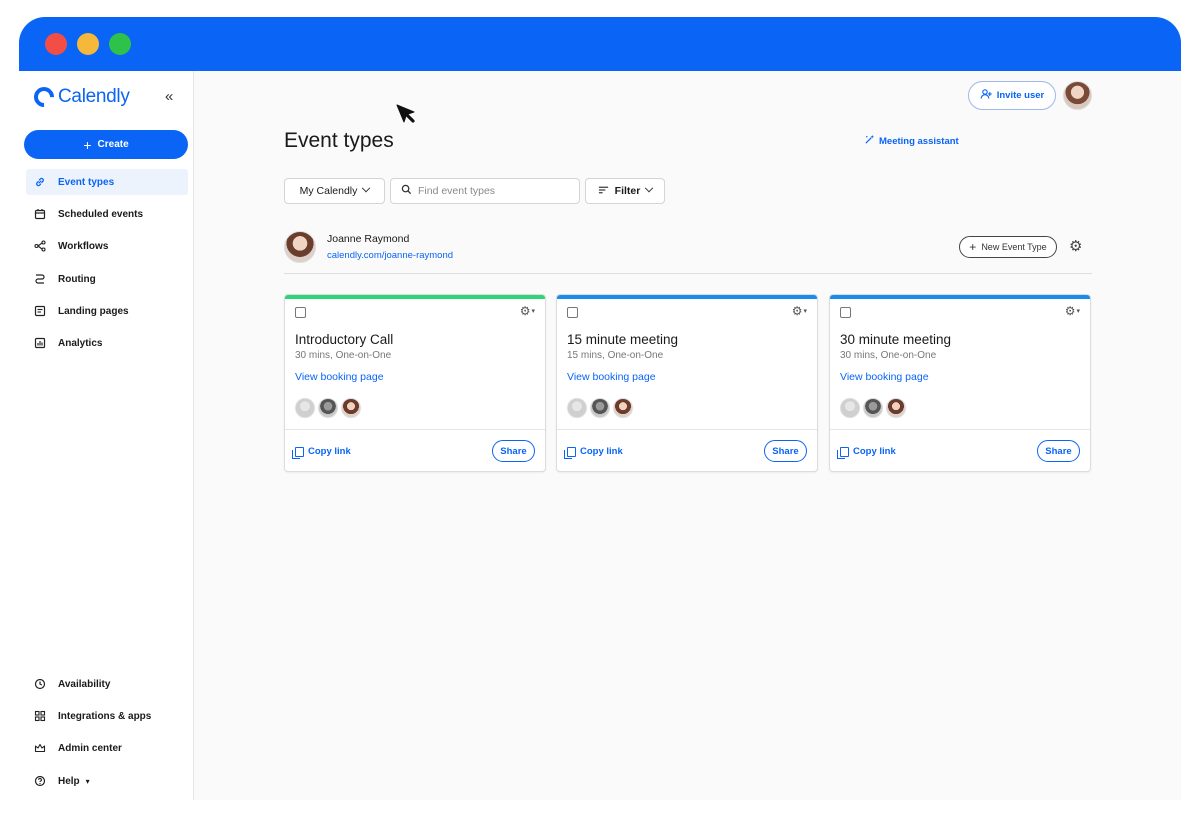 The height and width of the screenshot is (816, 1200). I want to click on calendar-select: My Calendly, so click(334, 191).